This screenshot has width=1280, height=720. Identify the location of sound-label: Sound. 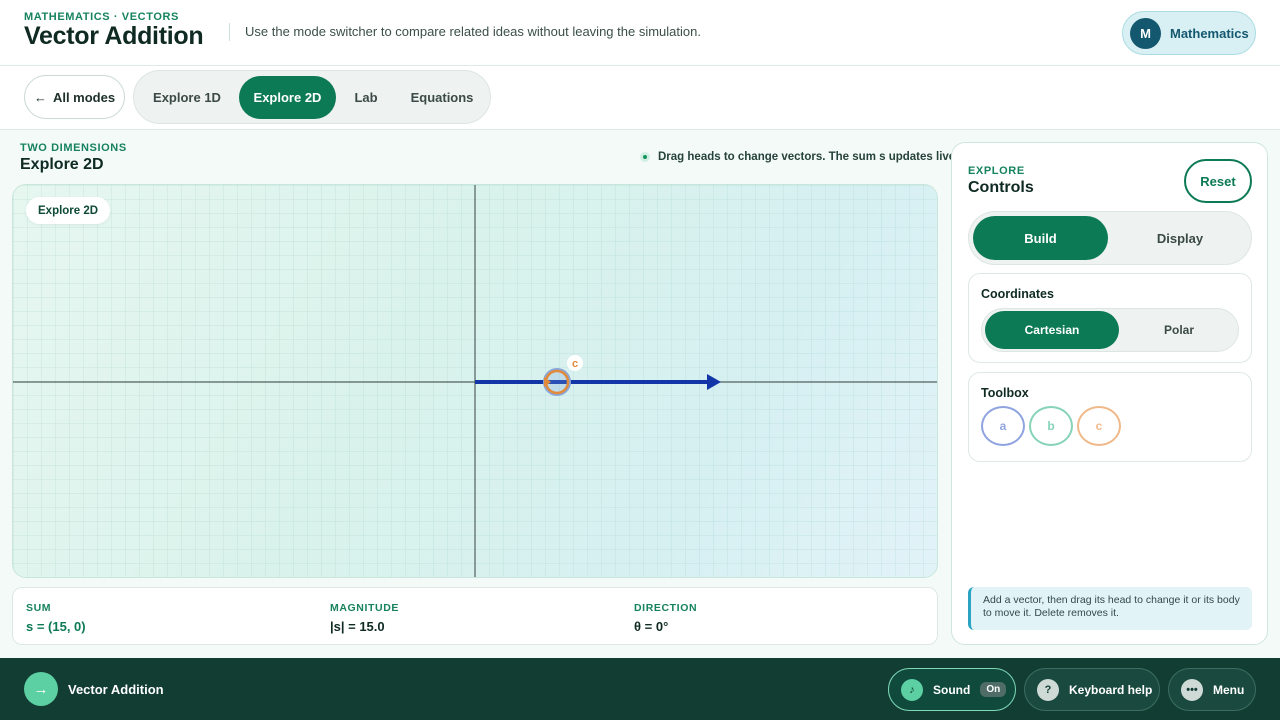
(952, 689).